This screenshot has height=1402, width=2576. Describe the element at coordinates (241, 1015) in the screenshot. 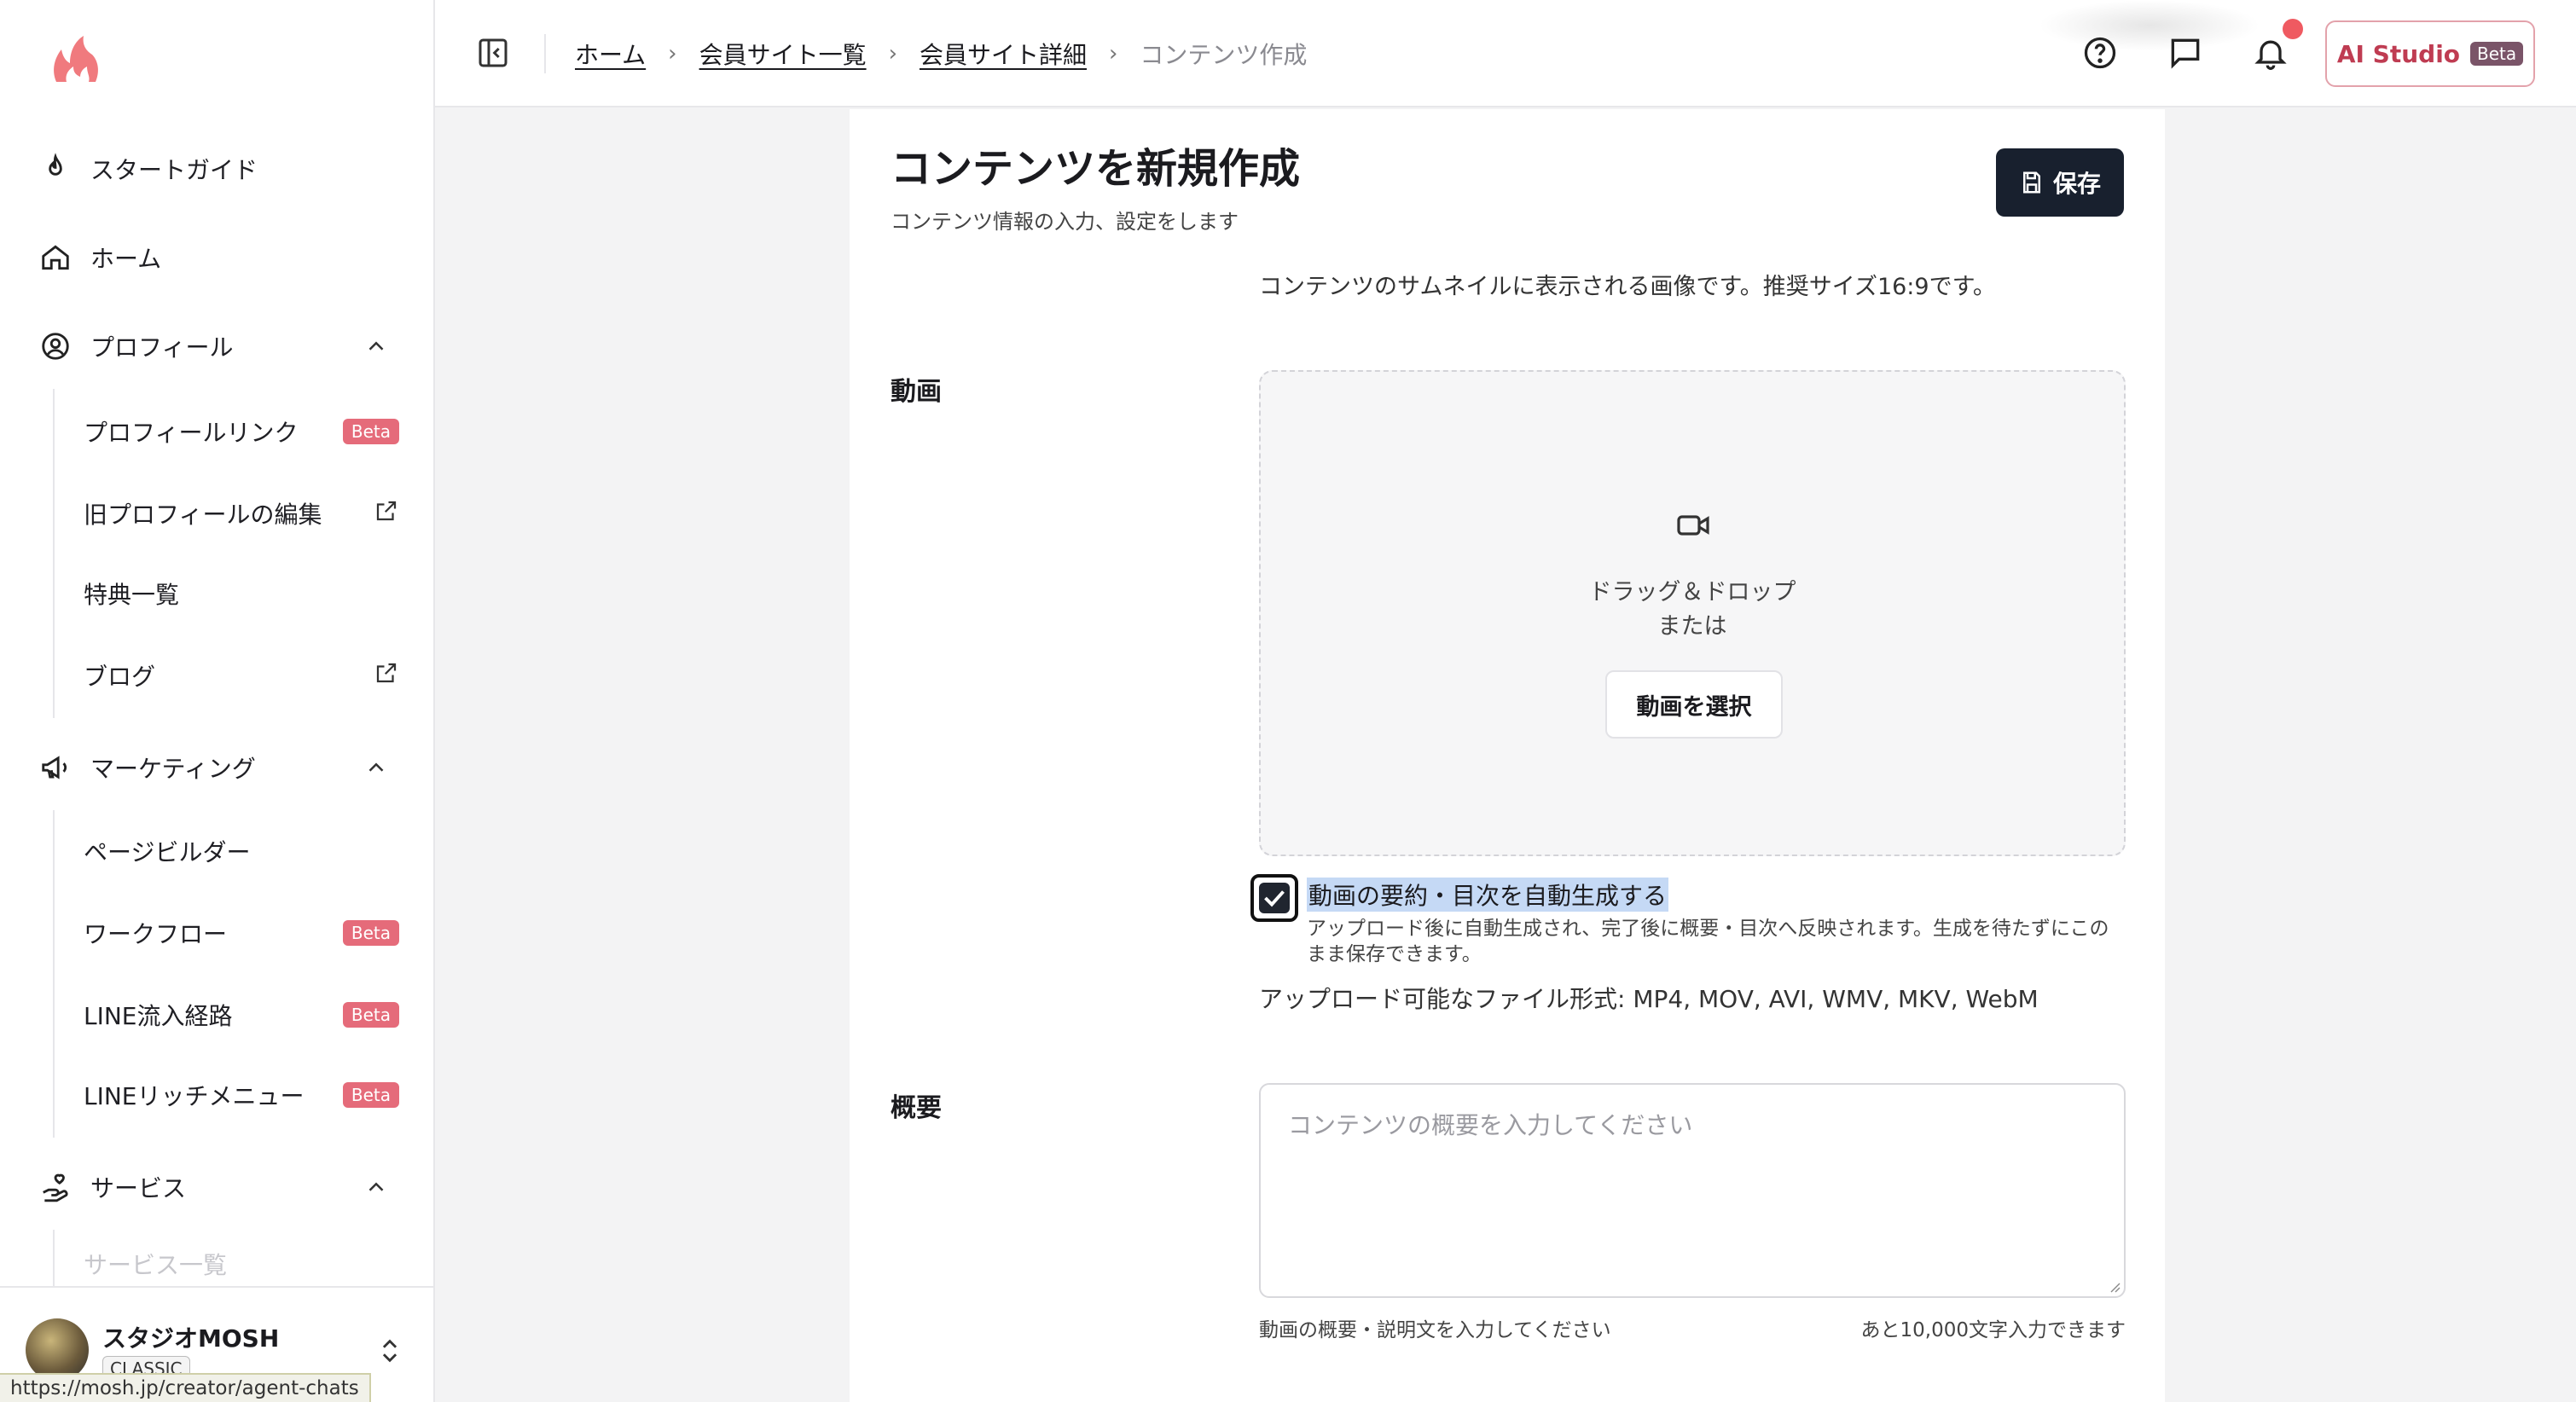

I see `sidebar-item-line-inflow: LINE流入経路 Beta` at that location.